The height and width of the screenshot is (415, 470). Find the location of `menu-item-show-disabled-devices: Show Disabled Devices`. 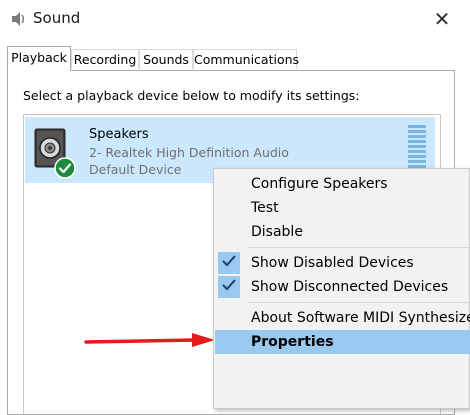

menu-item-show-disabled-devices: Show Disabled Devices is located at coordinates (342, 263).